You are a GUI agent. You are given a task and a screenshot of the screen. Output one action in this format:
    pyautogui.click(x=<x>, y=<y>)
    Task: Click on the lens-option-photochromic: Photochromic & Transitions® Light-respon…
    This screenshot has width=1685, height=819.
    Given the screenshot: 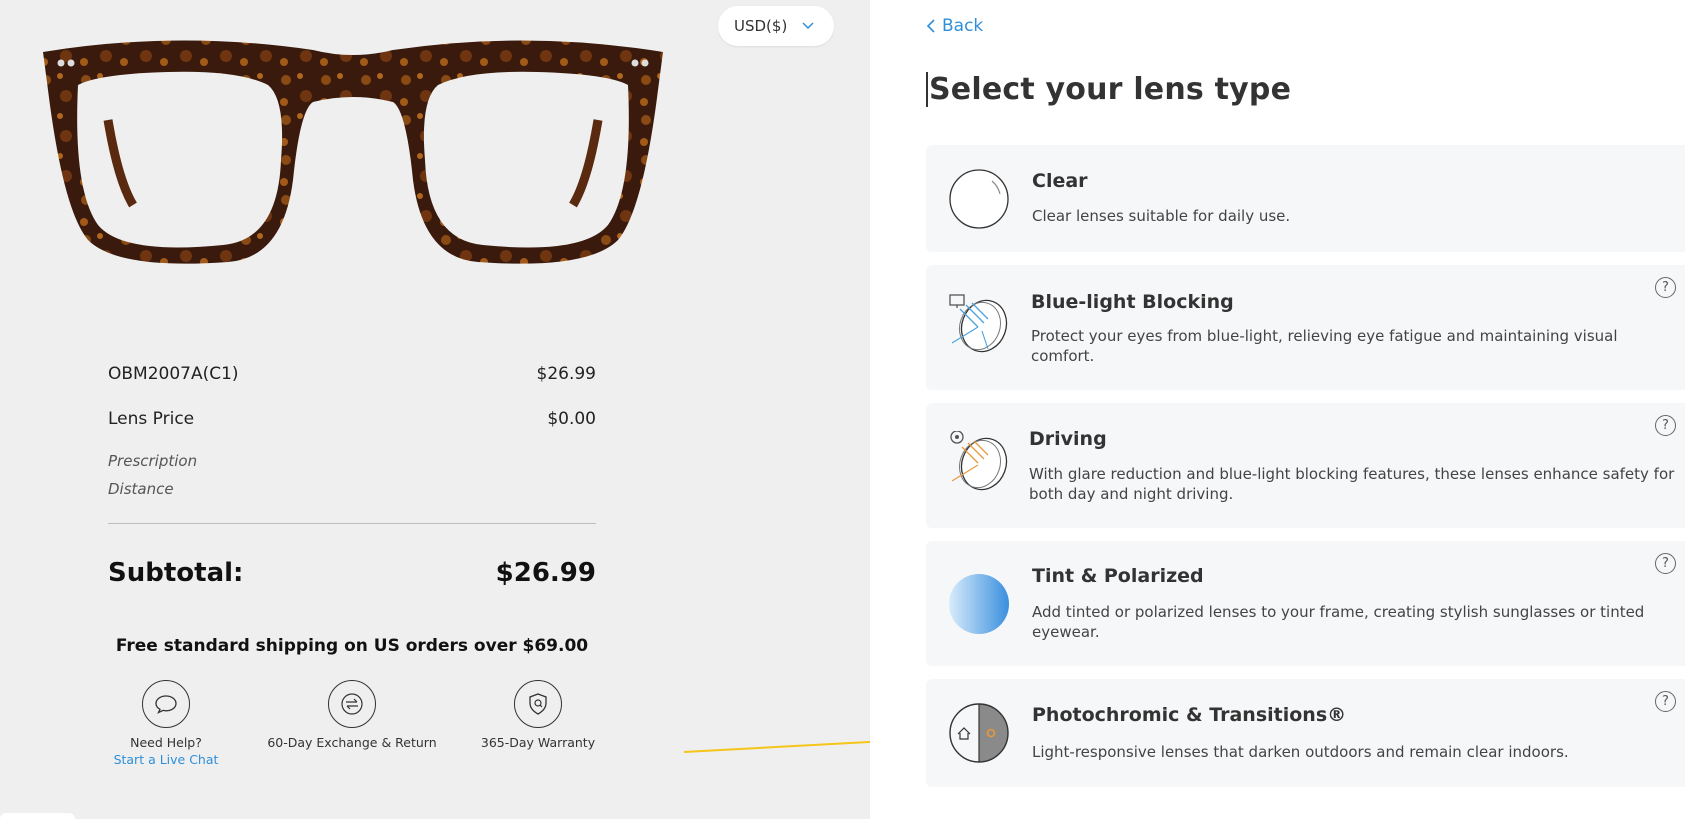 What is the action you would take?
    pyautogui.click(x=1305, y=733)
    